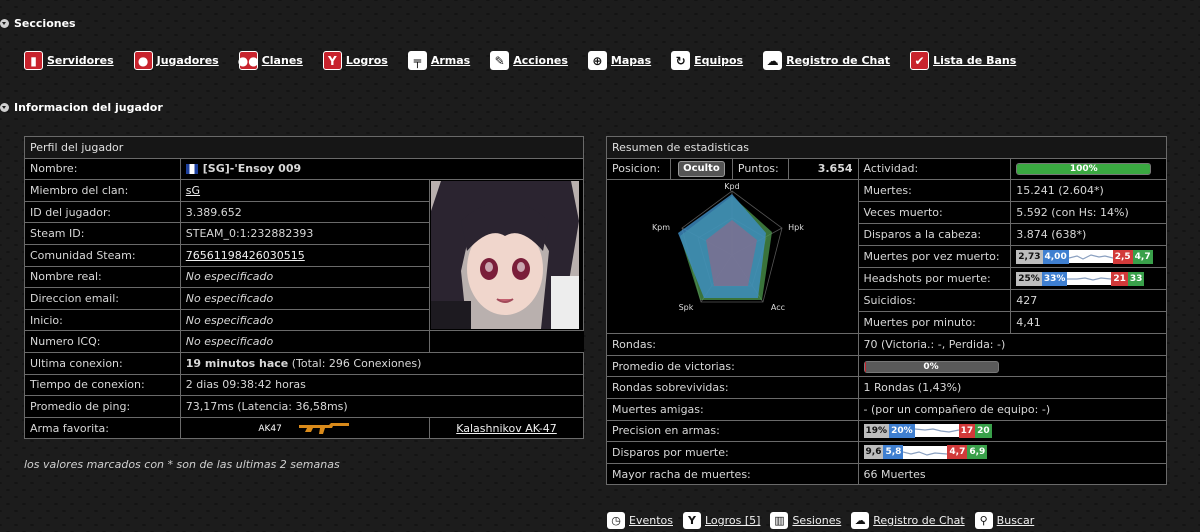 The image size is (1200, 532). I want to click on position-badge: Oculto, so click(701, 168).